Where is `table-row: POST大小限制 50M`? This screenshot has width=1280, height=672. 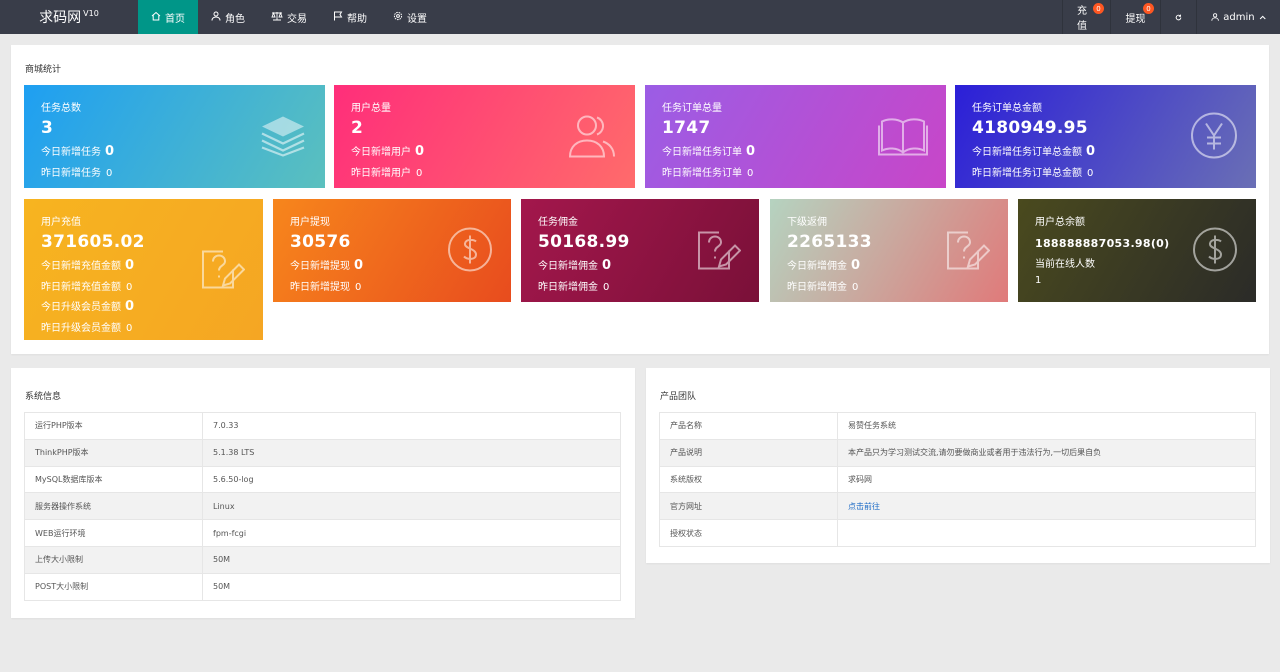 table-row: POST大小限制 50M is located at coordinates (322, 586).